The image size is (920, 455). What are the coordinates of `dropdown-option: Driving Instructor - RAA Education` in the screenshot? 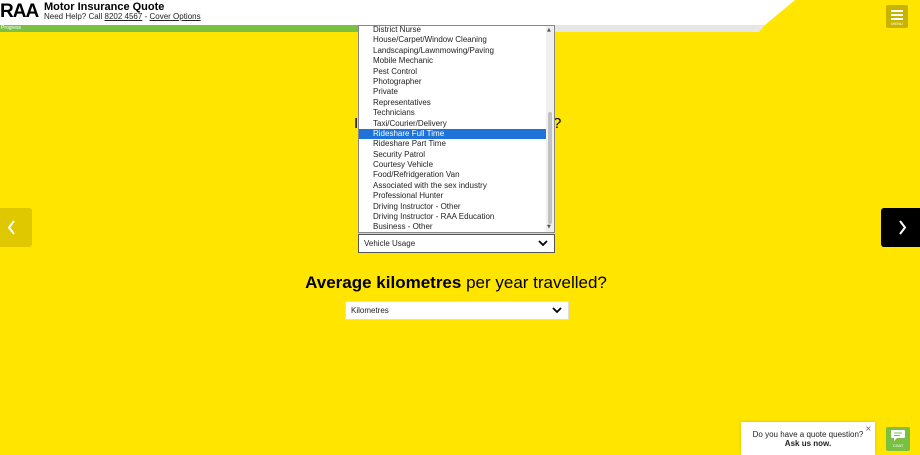 It's located at (453, 217).